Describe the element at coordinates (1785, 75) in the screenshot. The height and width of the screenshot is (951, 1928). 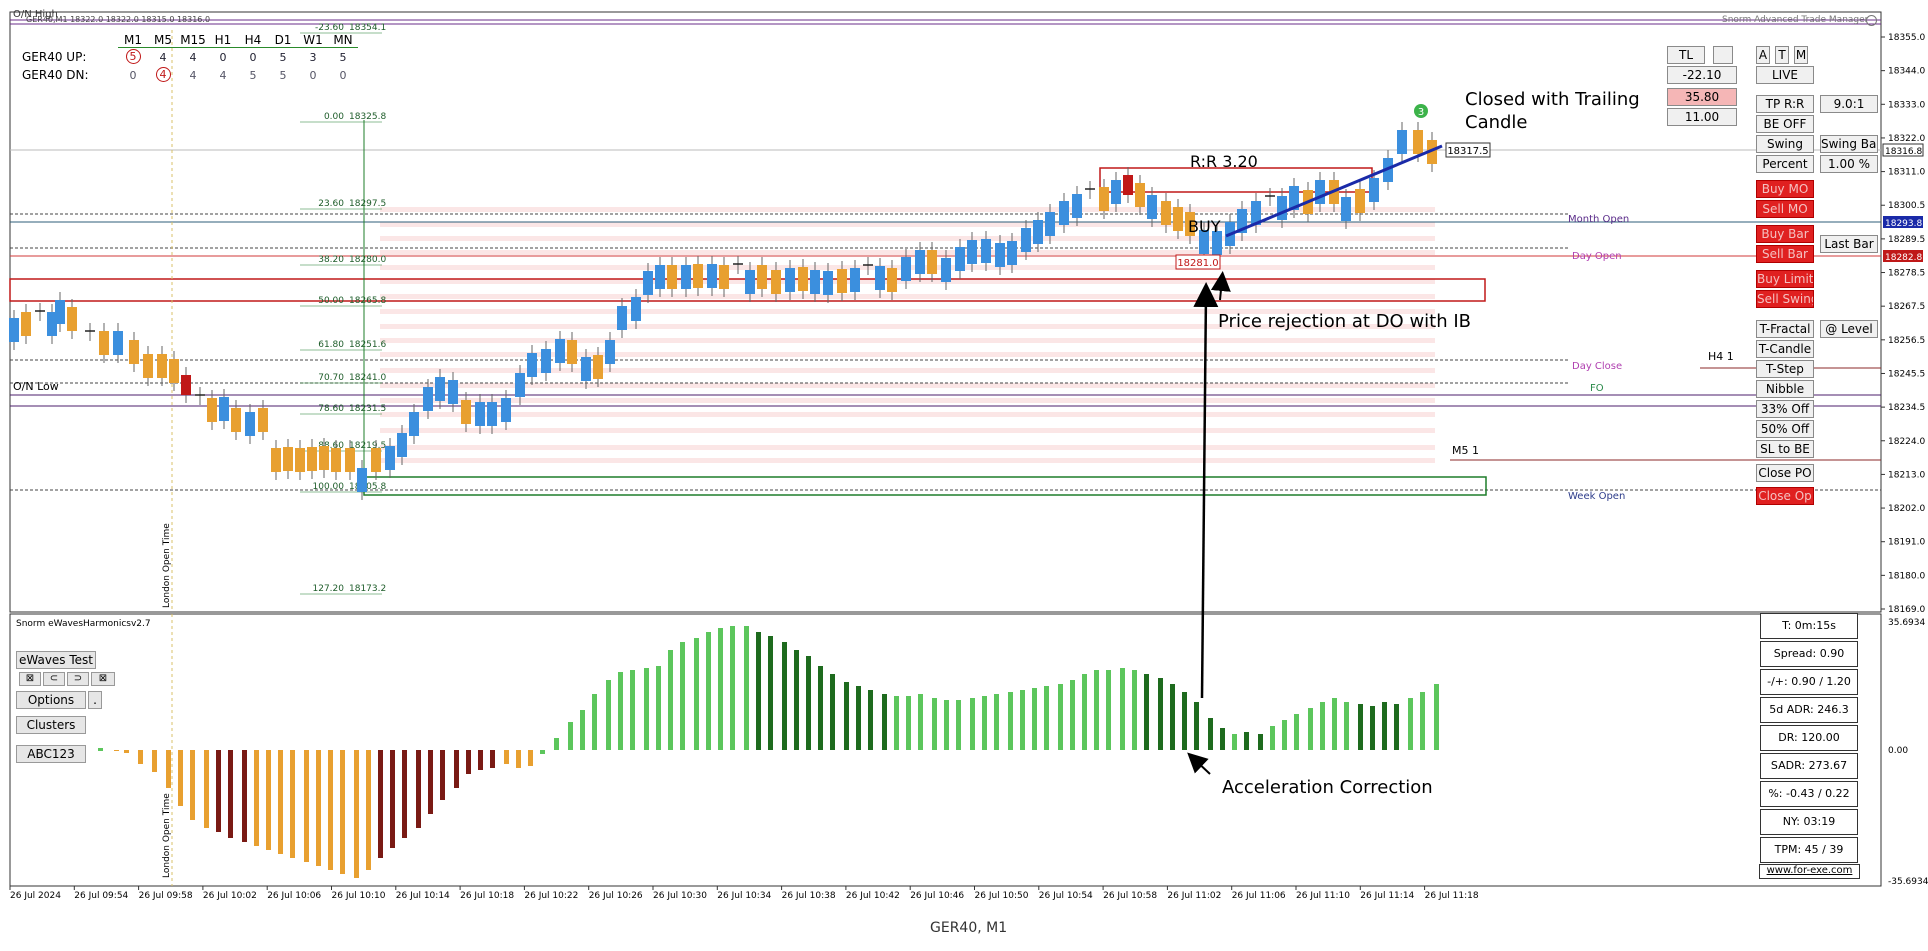
I see `live-button: LIVE` at that location.